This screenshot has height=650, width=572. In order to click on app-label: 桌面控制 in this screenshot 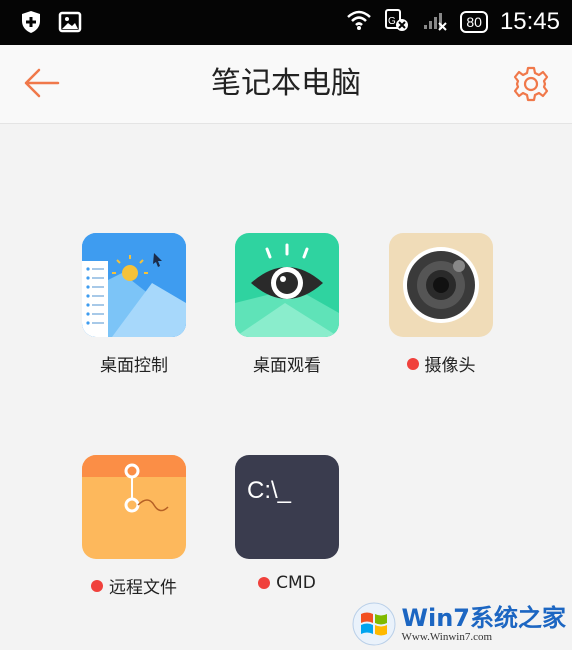, I will do `click(134, 366)`.